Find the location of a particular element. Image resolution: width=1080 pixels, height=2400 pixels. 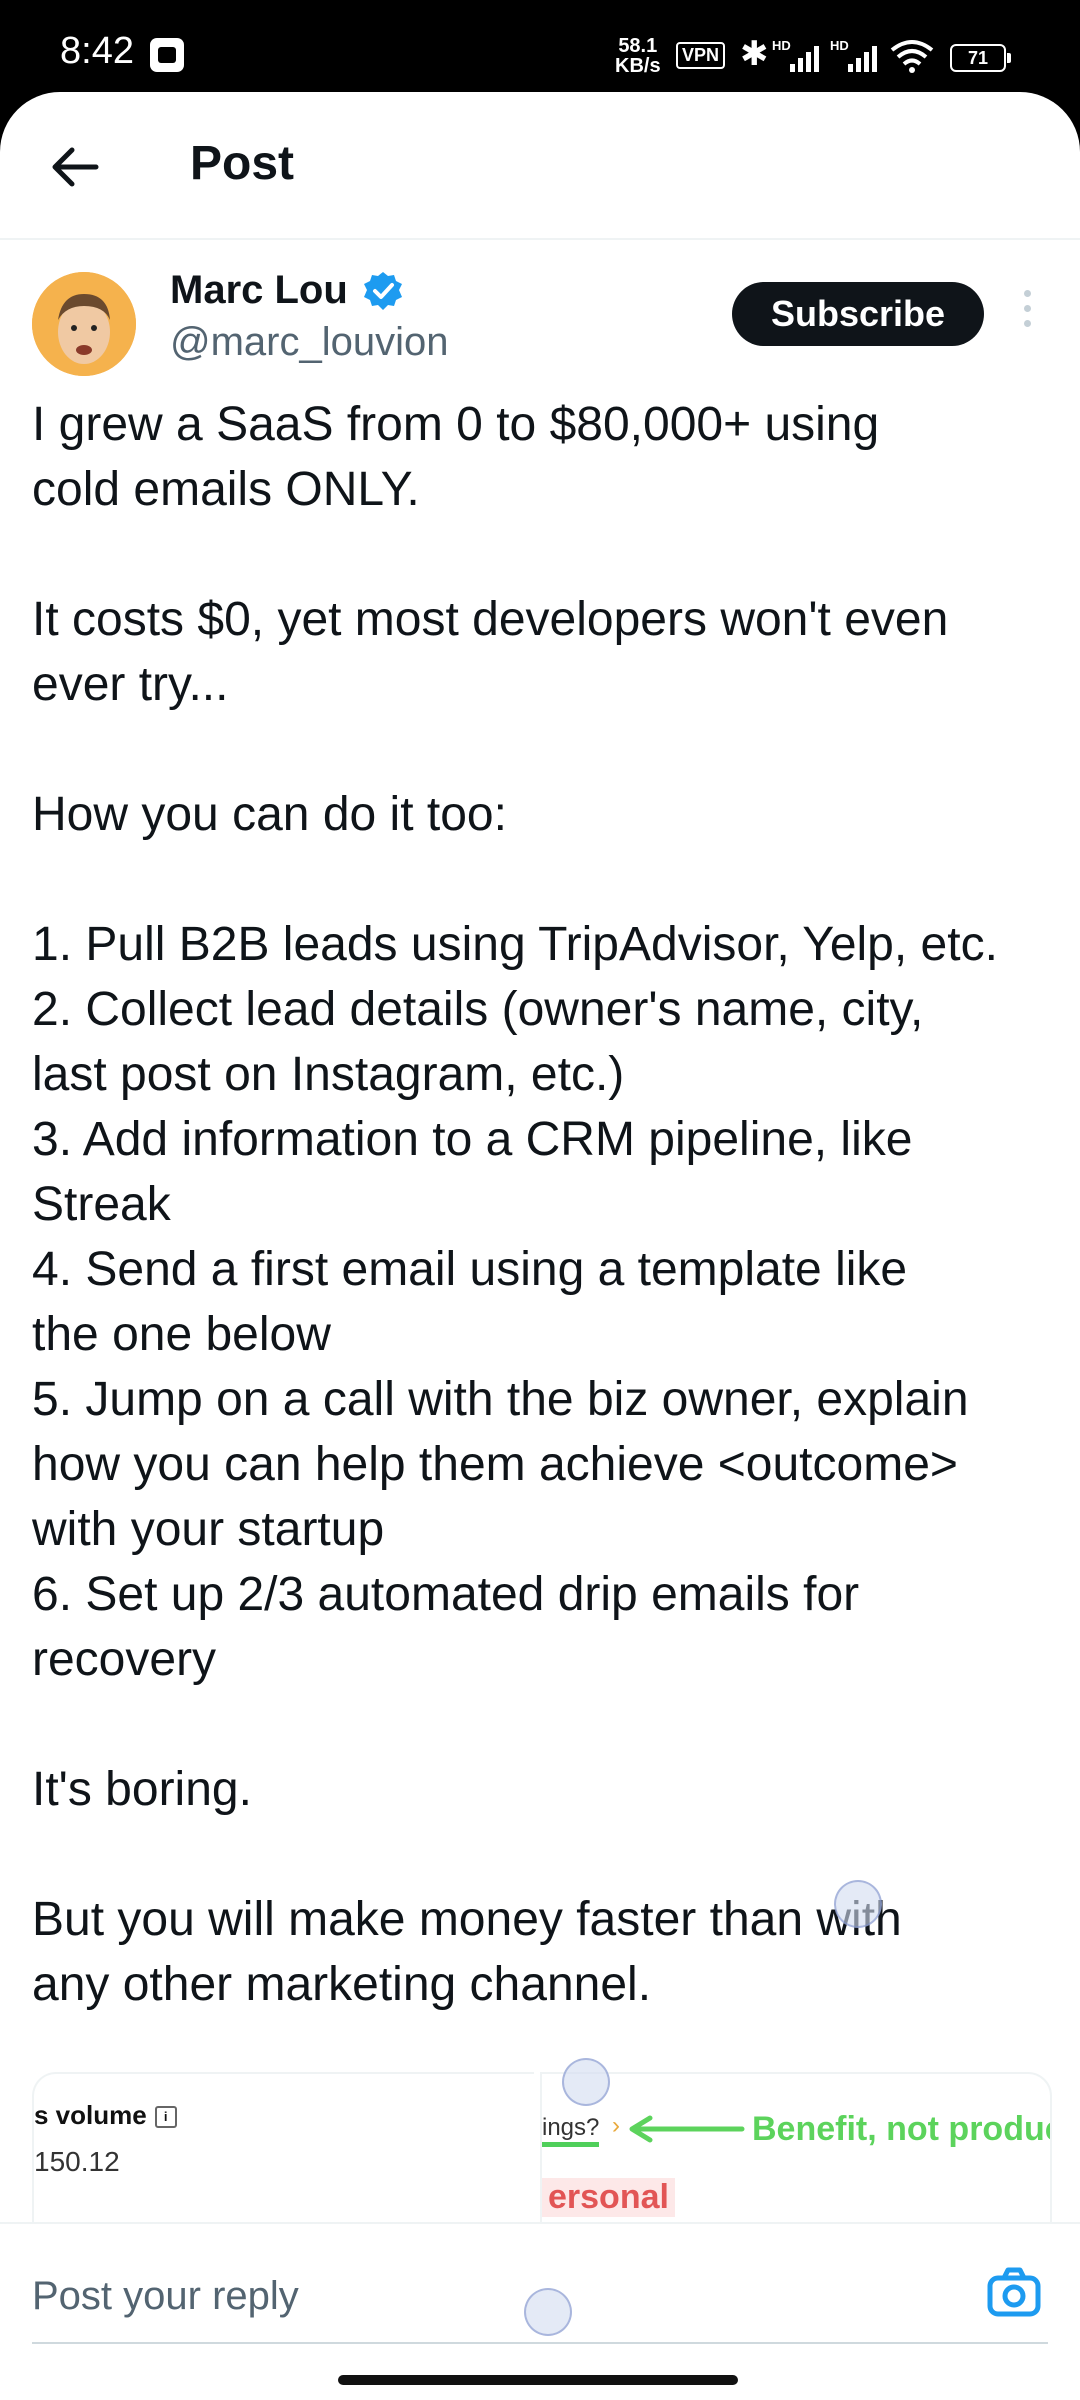

media-2-callout: Benefit, not produc is located at coordinates (902, 2129).